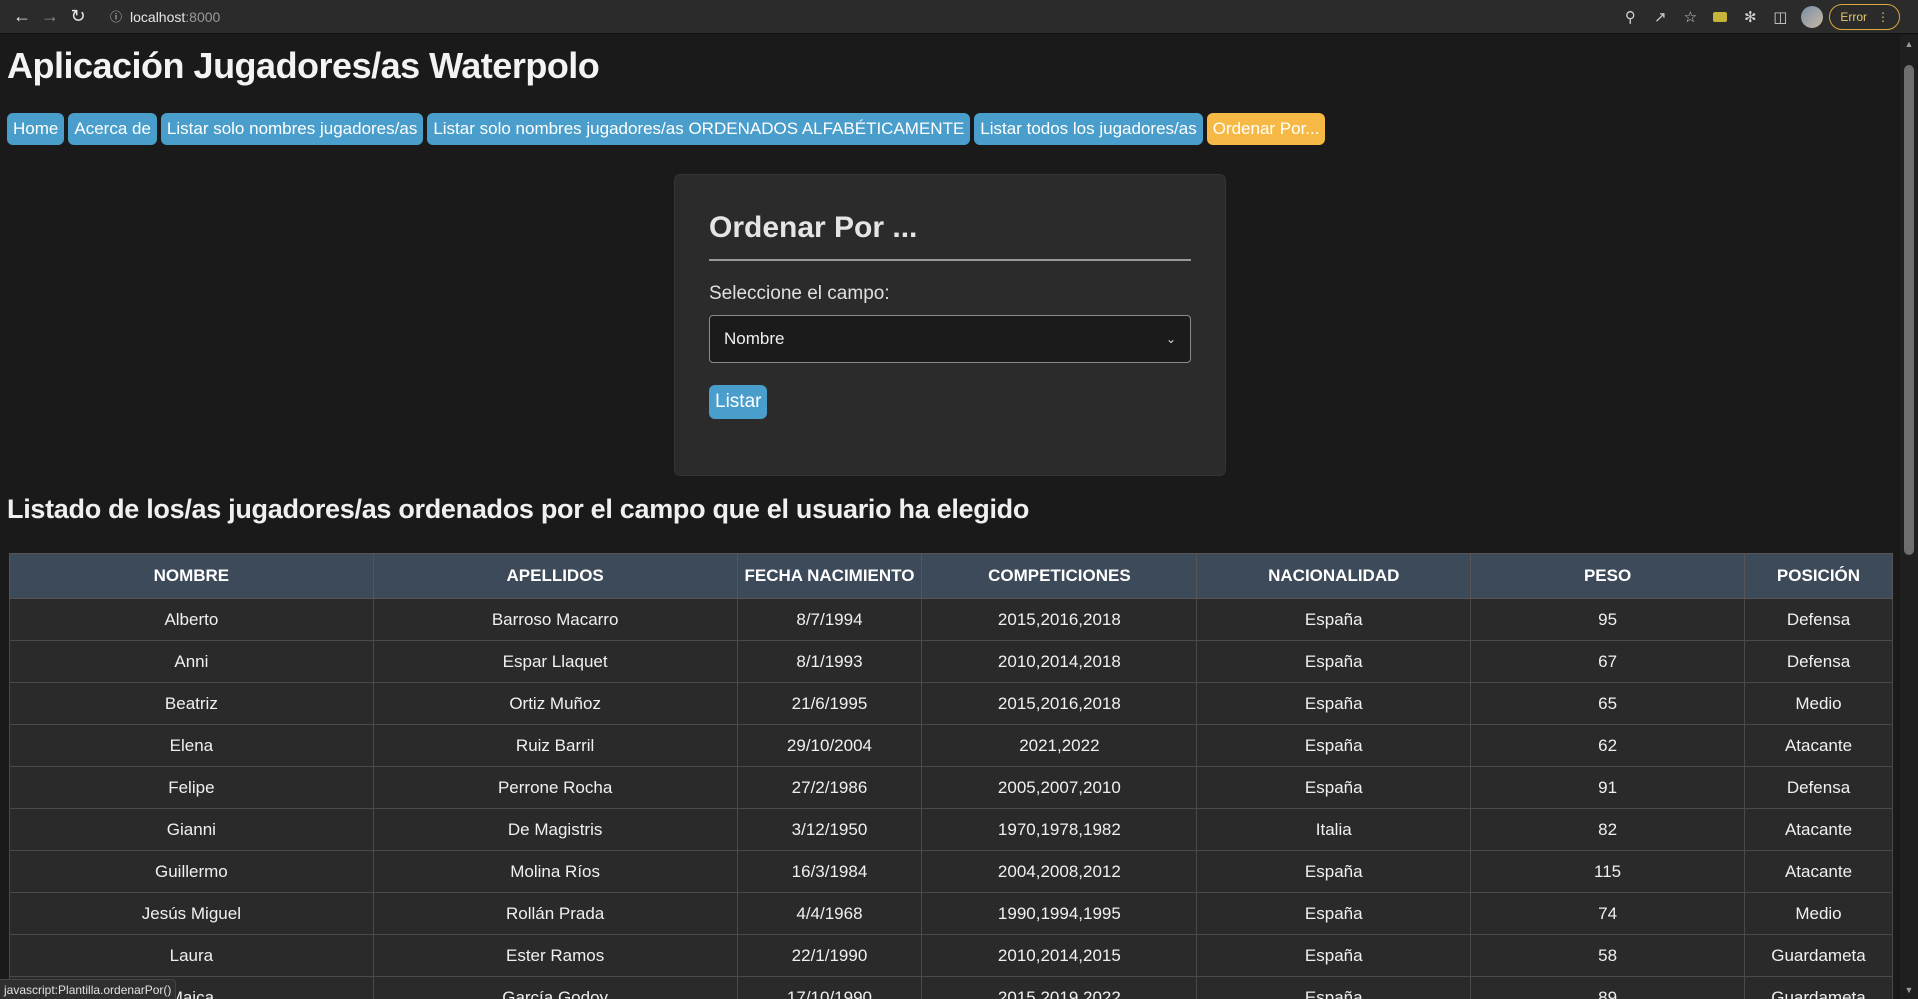  What do you see at coordinates (754, 338) in the screenshot?
I see `field-select-value: Nombre` at bounding box center [754, 338].